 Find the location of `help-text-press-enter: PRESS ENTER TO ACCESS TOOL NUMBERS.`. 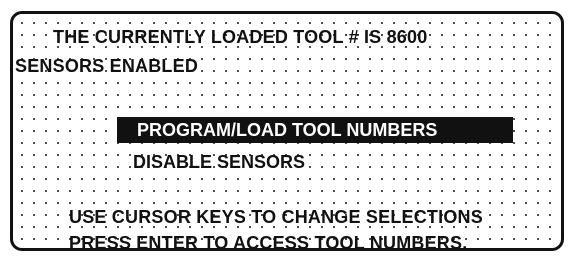

help-text-press-enter: PRESS ENTER TO ACCESS TOOL NUMBERS. is located at coordinates (268, 242).